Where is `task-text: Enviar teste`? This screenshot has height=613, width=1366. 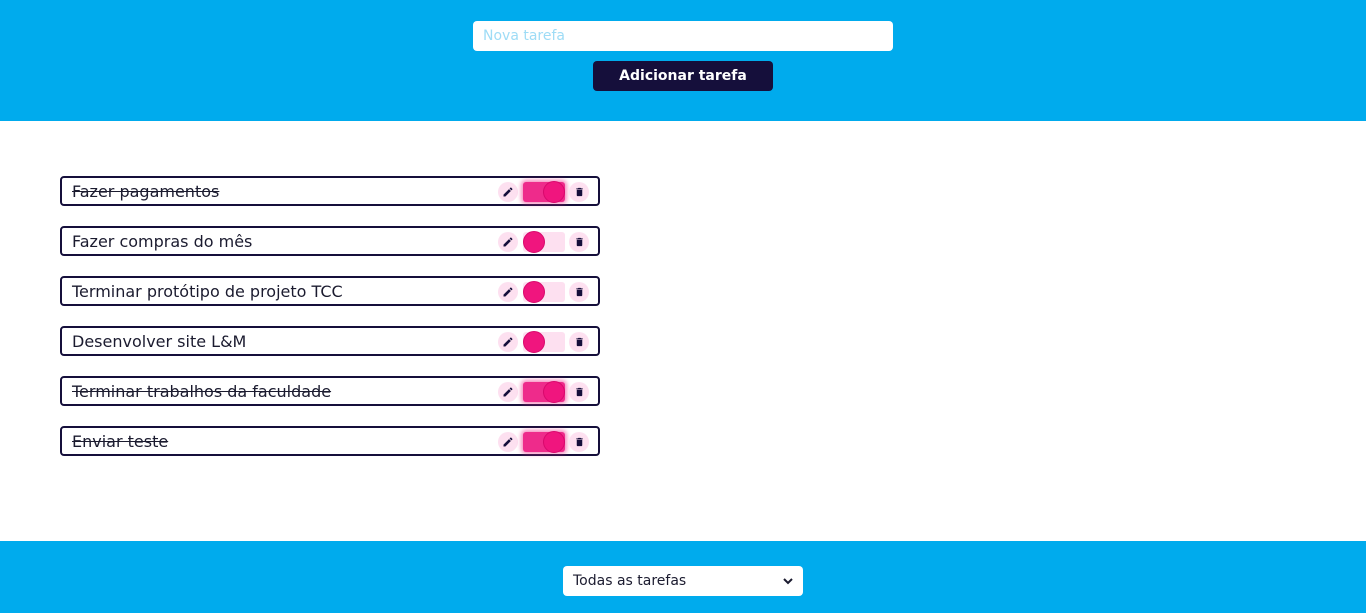
task-text: Enviar teste is located at coordinates (120, 441).